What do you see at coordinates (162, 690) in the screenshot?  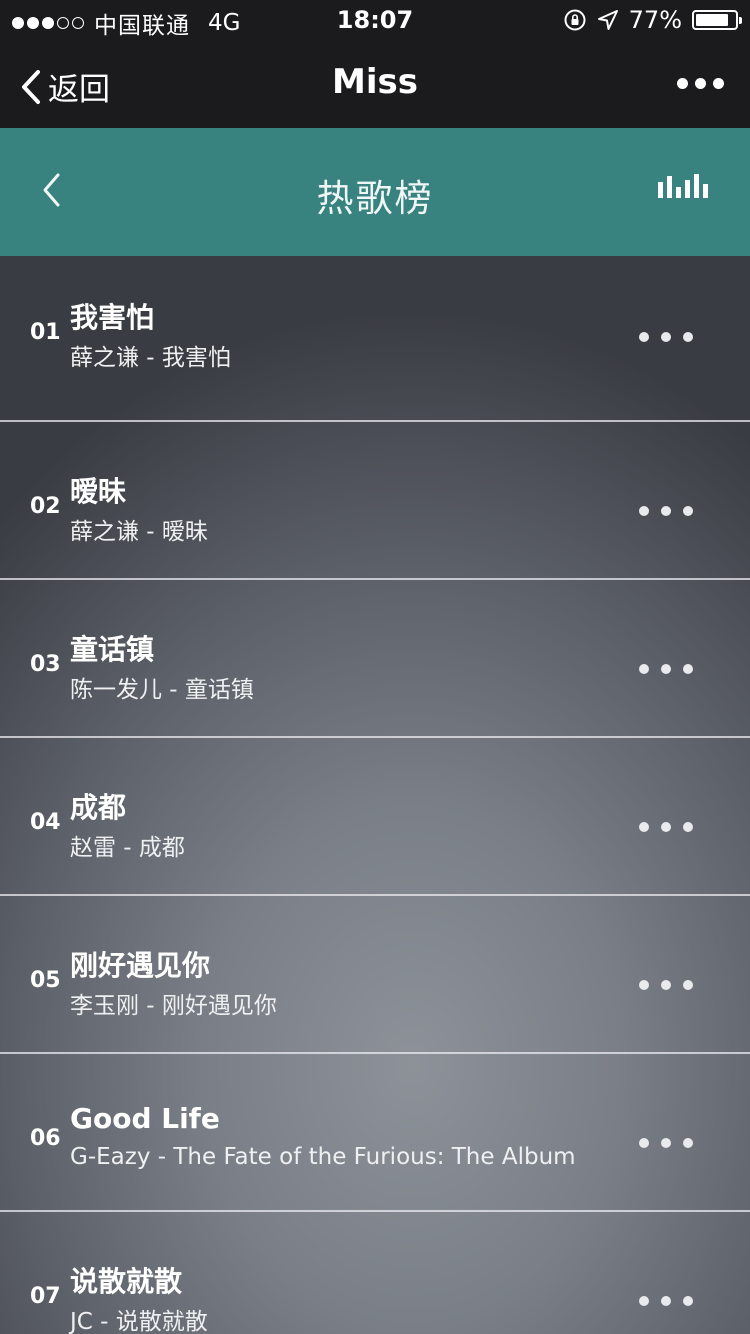 I see `song-artist-album: 陈一发儿 - 童话镇` at bounding box center [162, 690].